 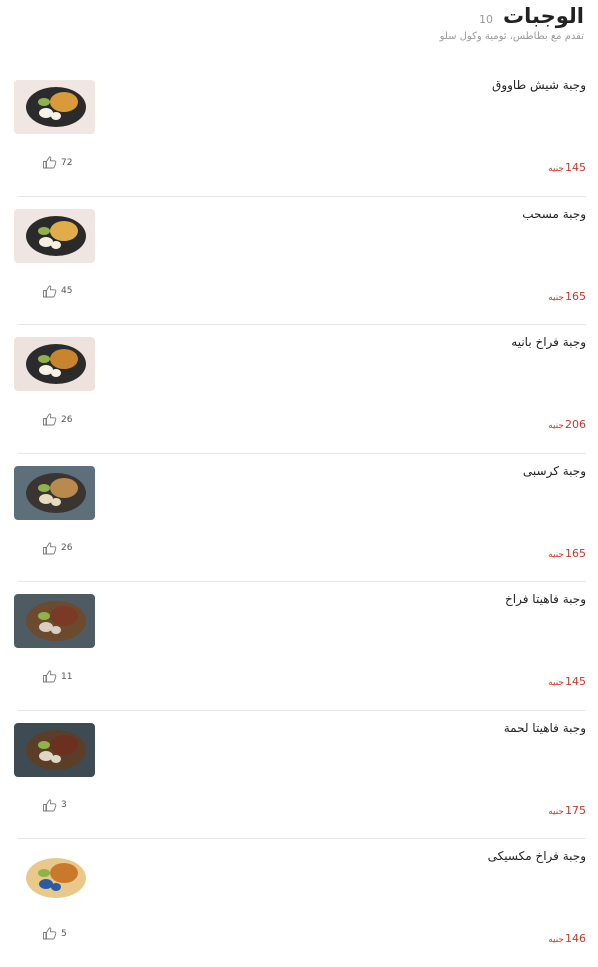 What do you see at coordinates (300, 903) in the screenshot?
I see `menu-item: وجبة فراخ مكسيكى 146جنيه 5` at bounding box center [300, 903].